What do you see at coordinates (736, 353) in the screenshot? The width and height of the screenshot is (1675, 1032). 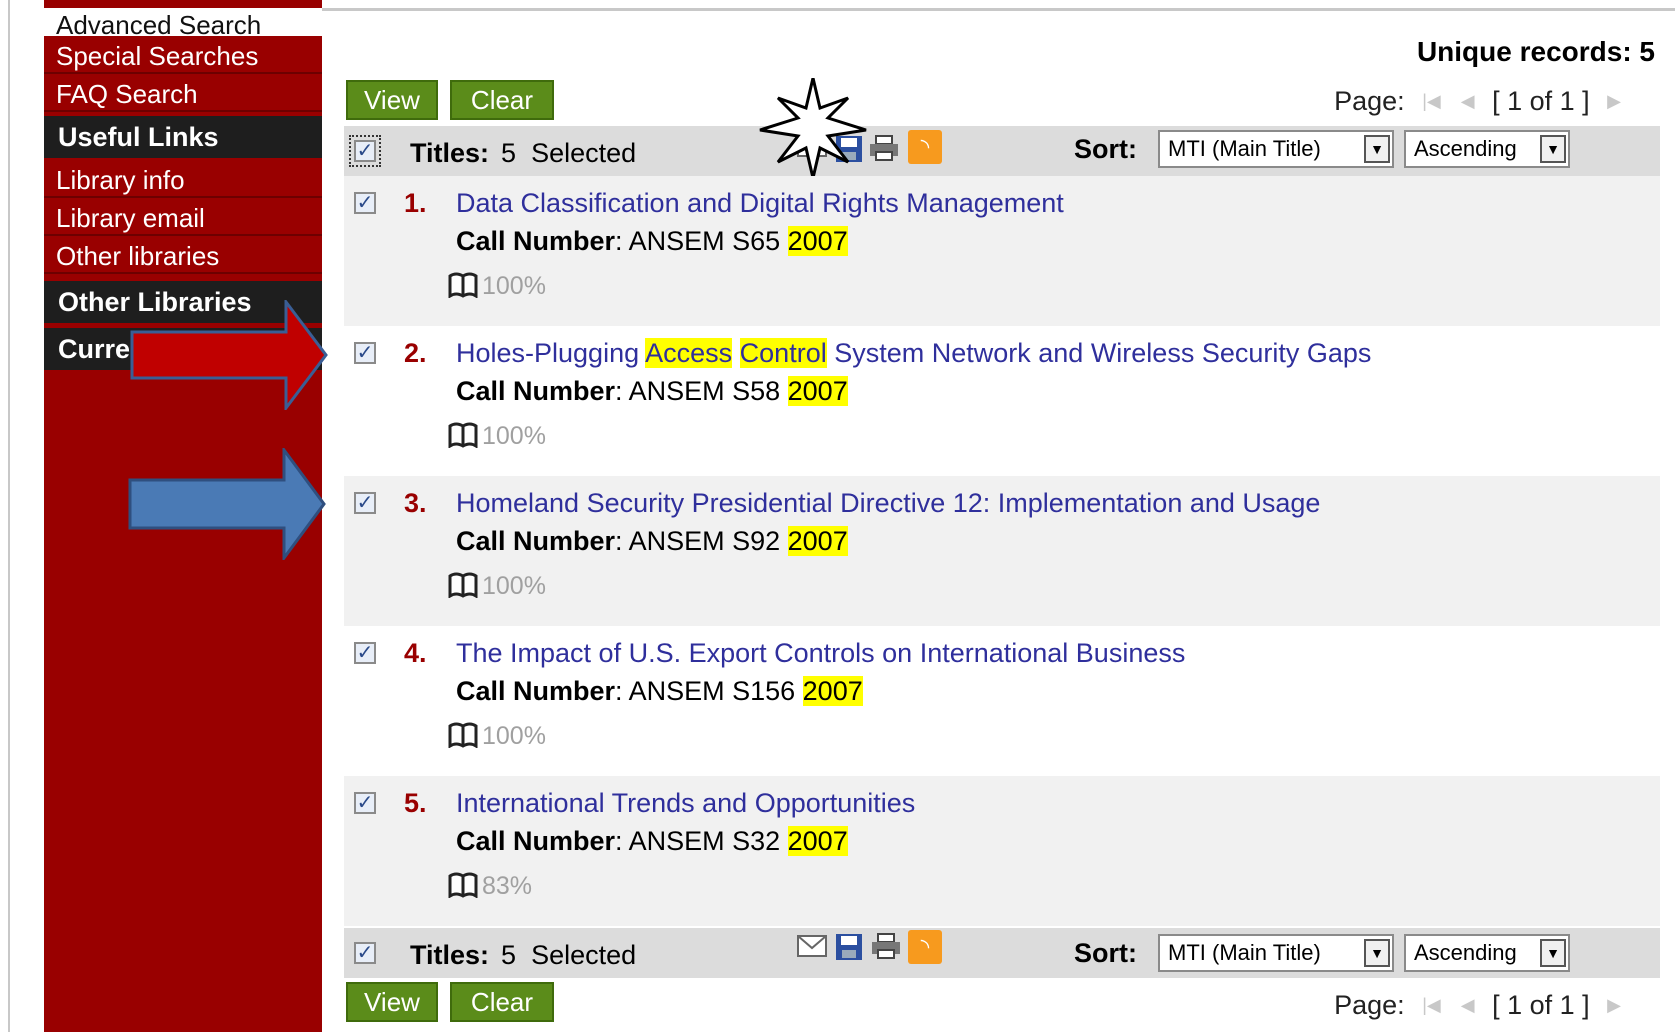 I see `title-text` at bounding box center [736, 353].